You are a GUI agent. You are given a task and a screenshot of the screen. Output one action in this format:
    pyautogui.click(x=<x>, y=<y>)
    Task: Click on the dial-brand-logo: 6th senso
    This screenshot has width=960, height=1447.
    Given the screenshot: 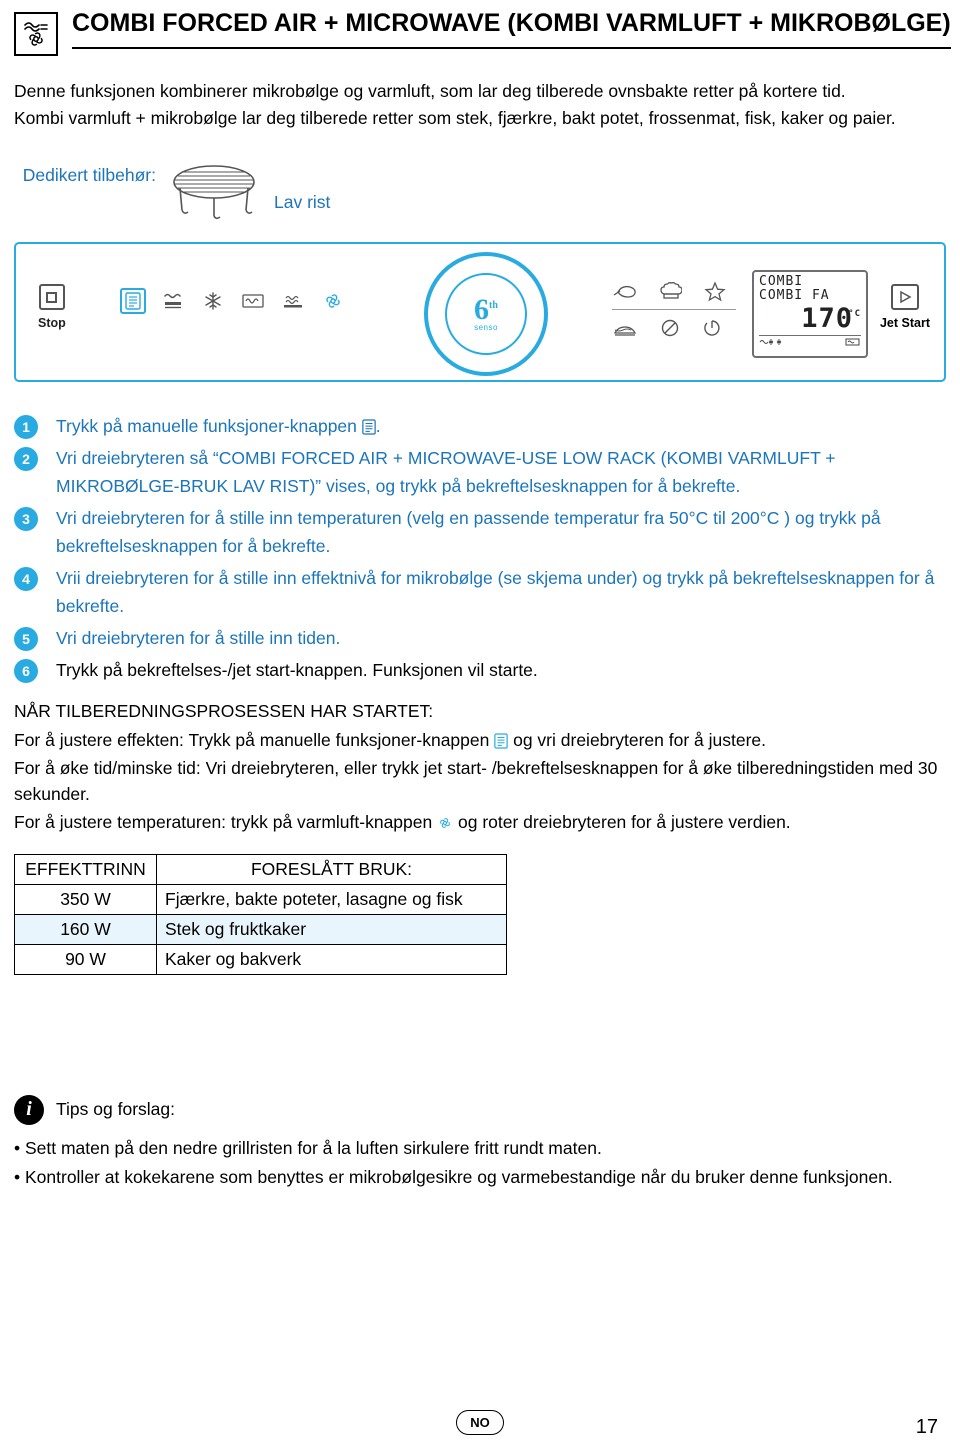 What is the action you would take?
    pyautogui.click(x=486, y=314)
    